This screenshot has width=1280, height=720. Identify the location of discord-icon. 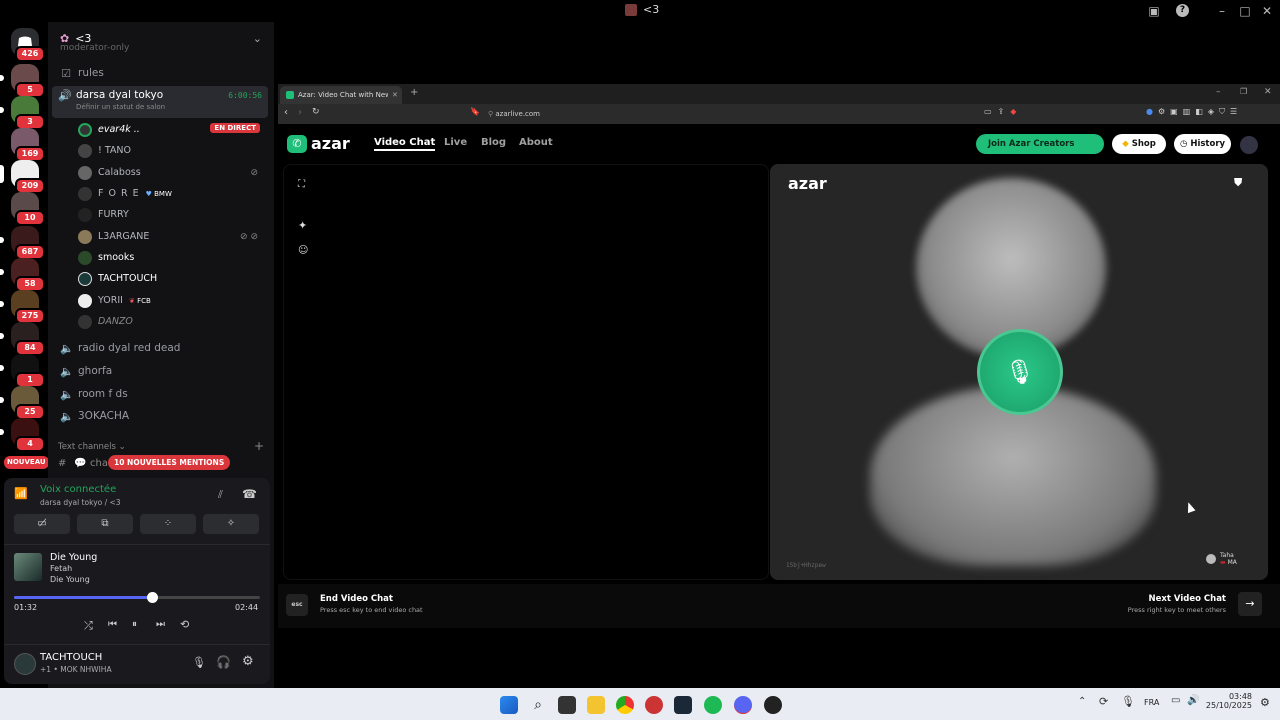
(743, 705).